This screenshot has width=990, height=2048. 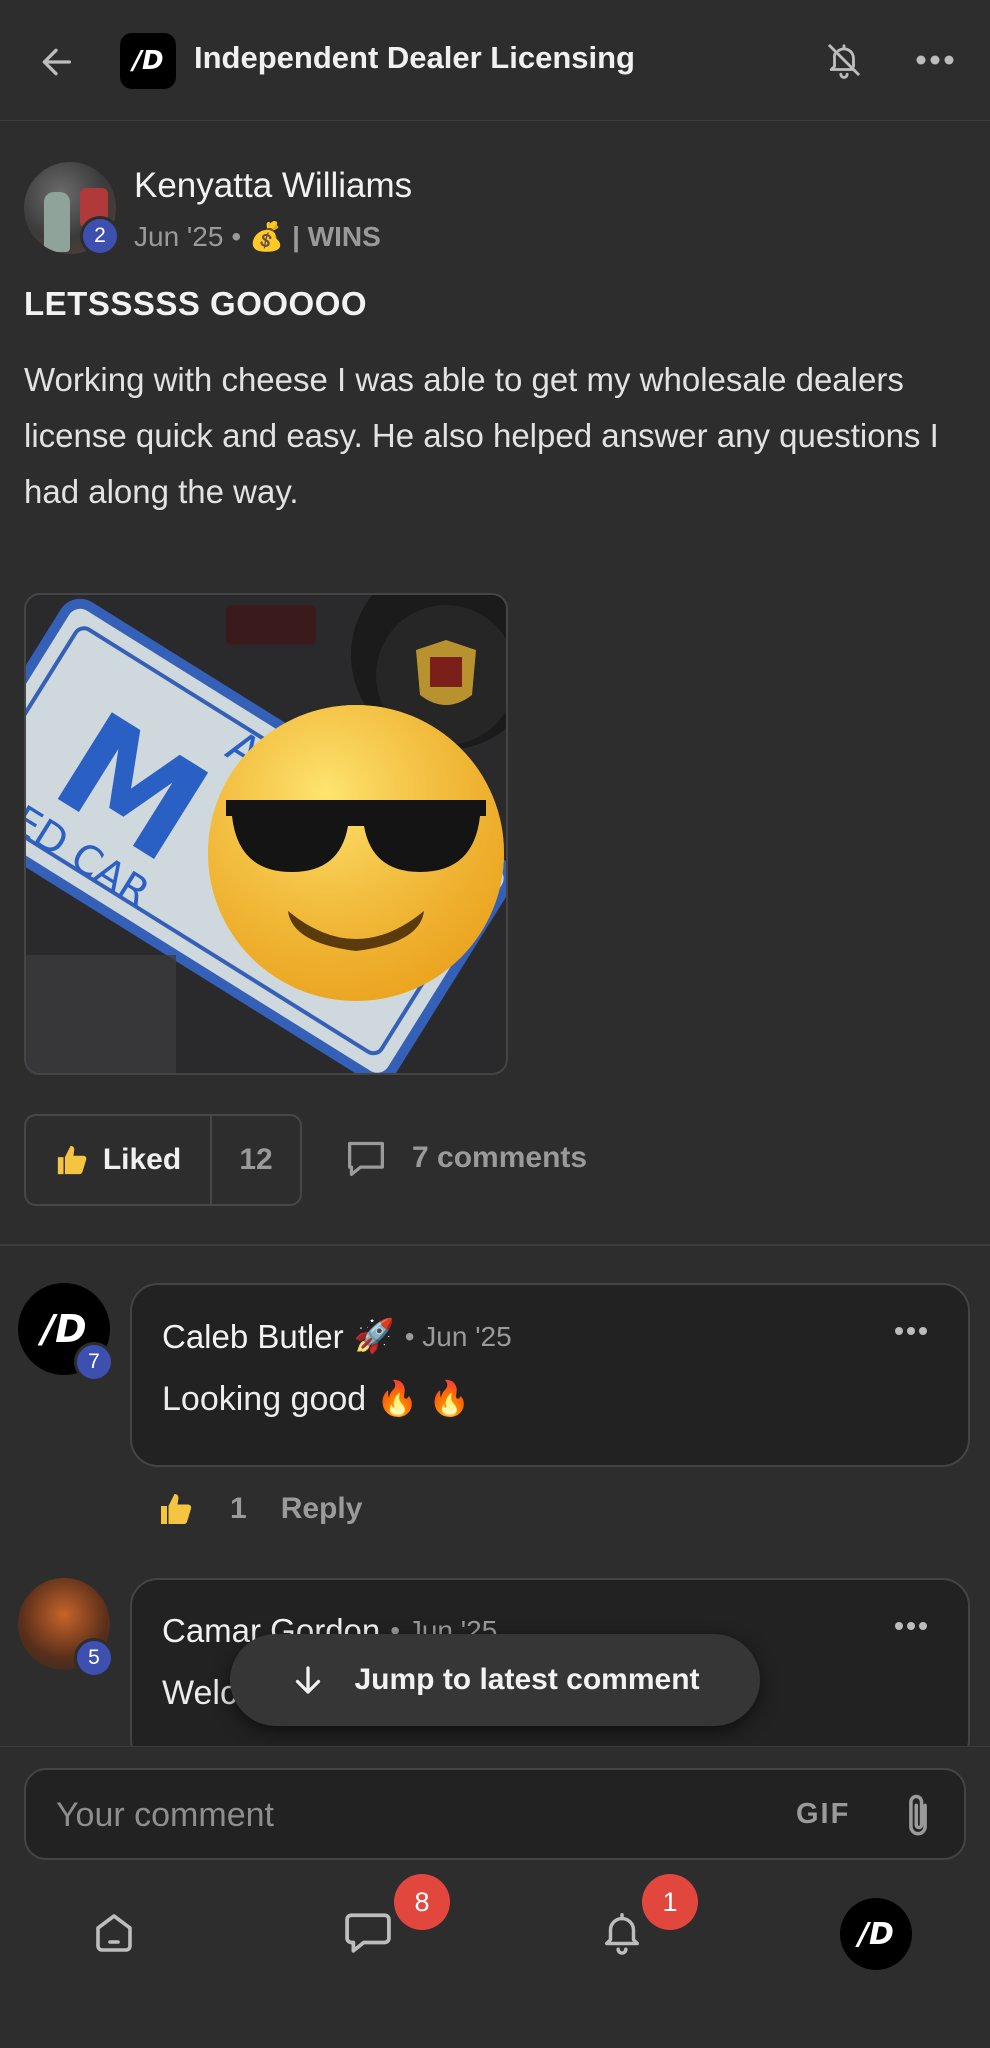 I want to click on commenter-name: Caleb Butler, so click(x=253, y=1337).